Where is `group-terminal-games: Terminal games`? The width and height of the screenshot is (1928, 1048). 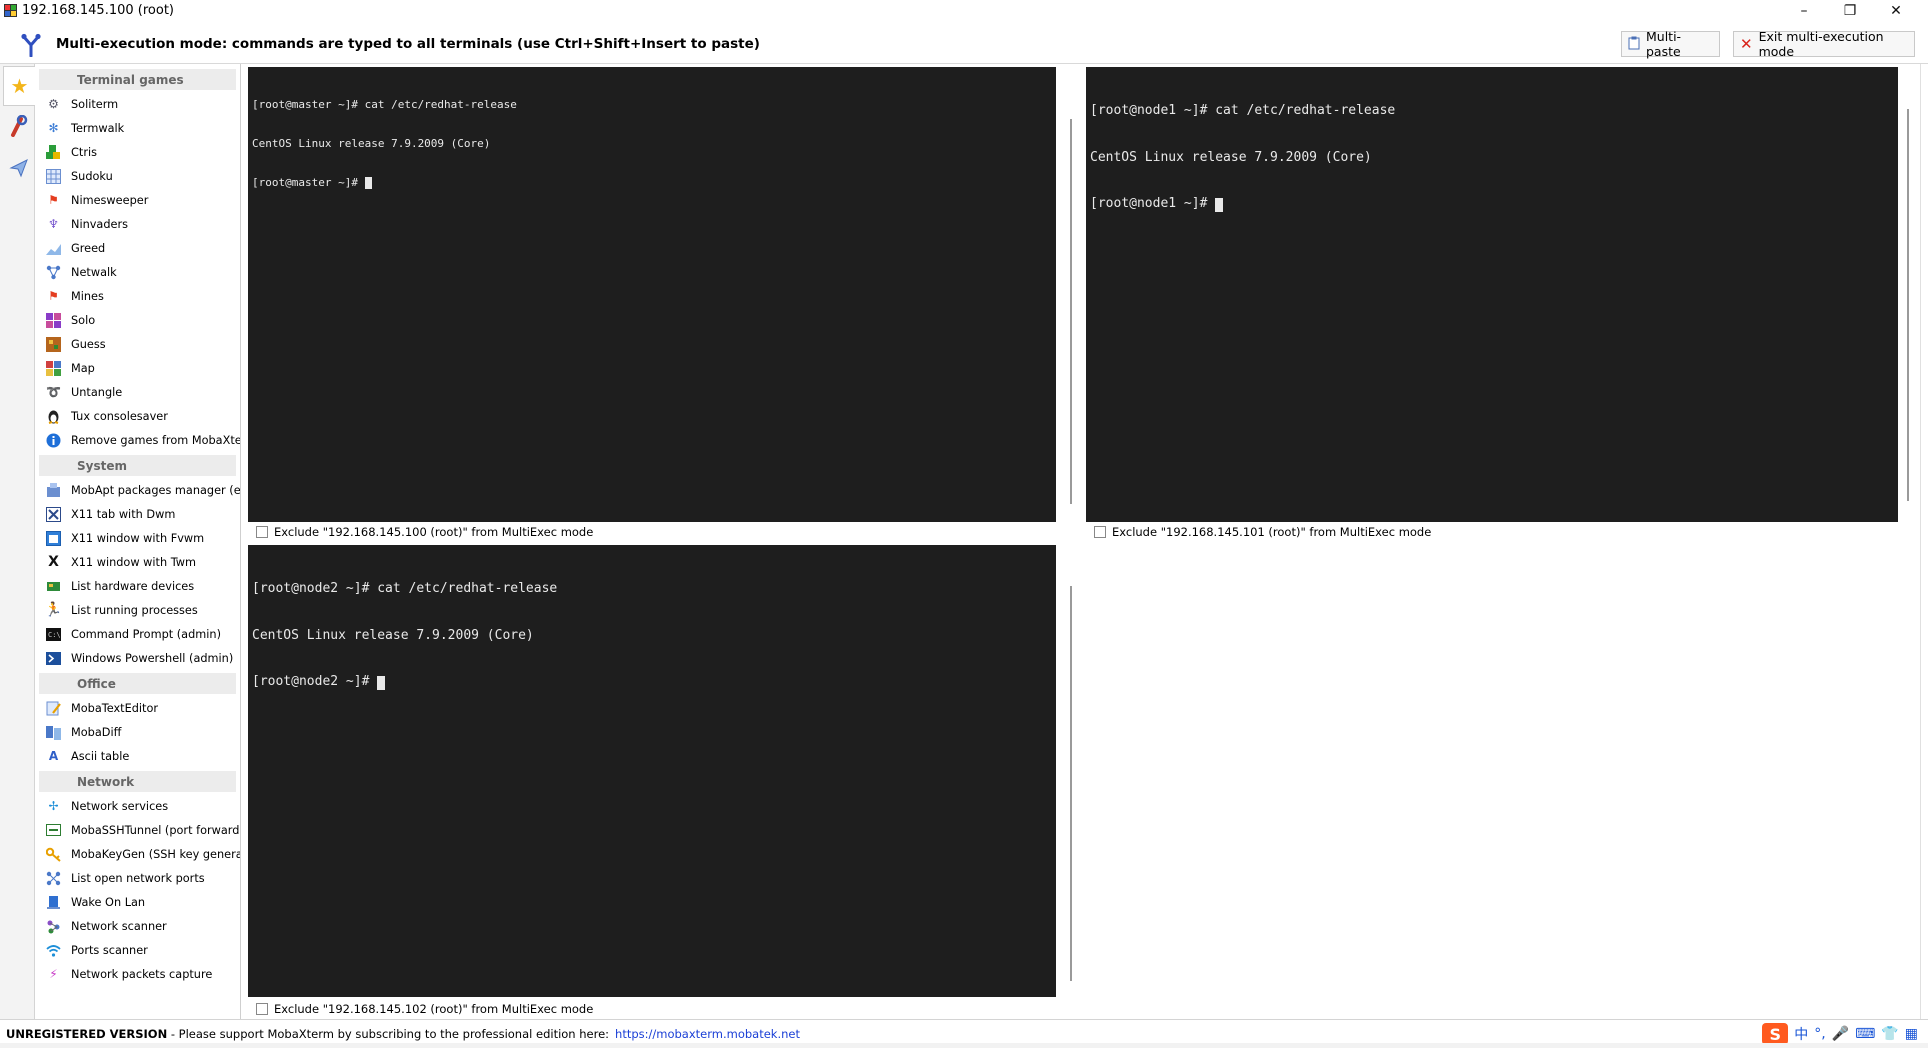
group-terminal-games: Terminal games is located at coordinates (137, 79).